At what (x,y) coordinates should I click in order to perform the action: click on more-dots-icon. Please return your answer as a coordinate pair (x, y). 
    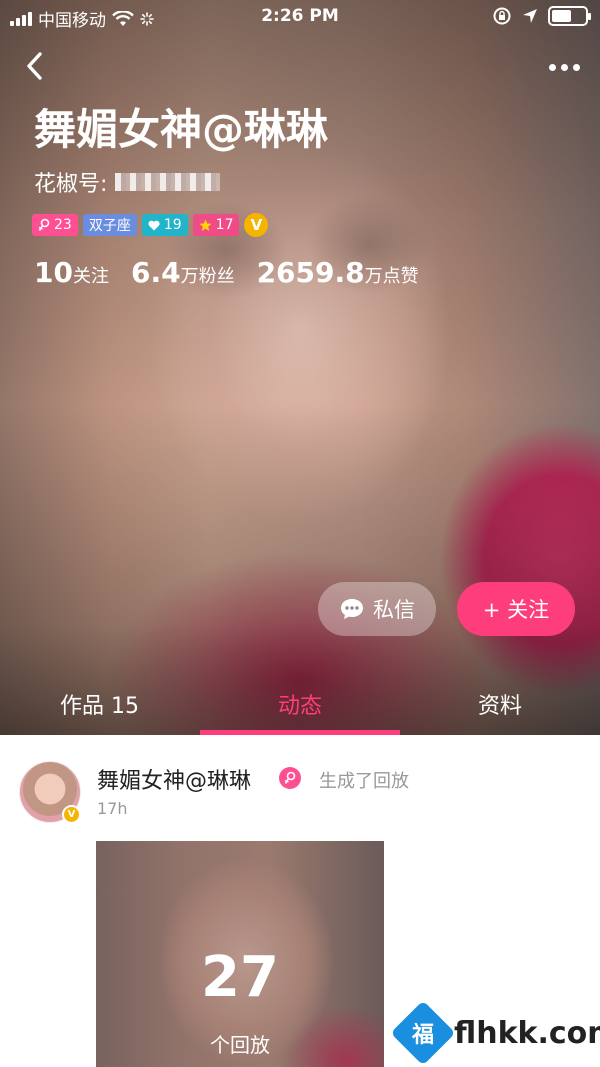
    Looking at the image, I should click on (552, 67).